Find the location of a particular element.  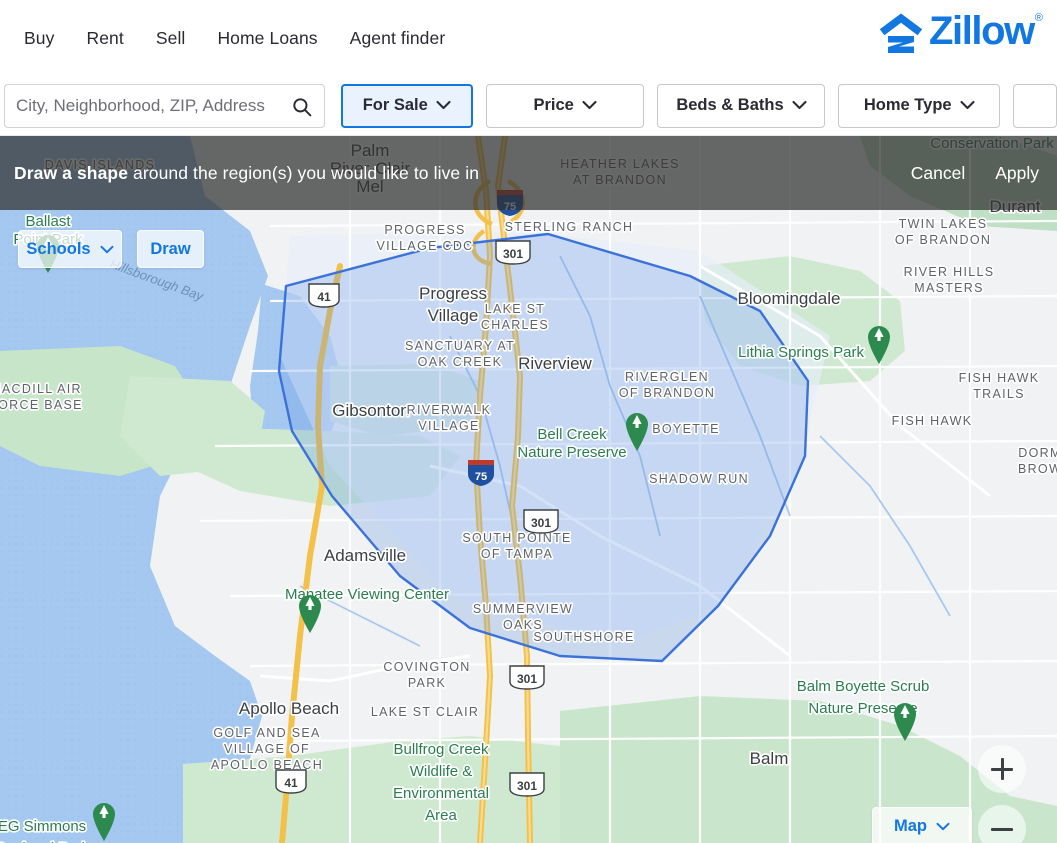

filter-chip-home-type-label: Home Type is located at coordinates (907, 105).